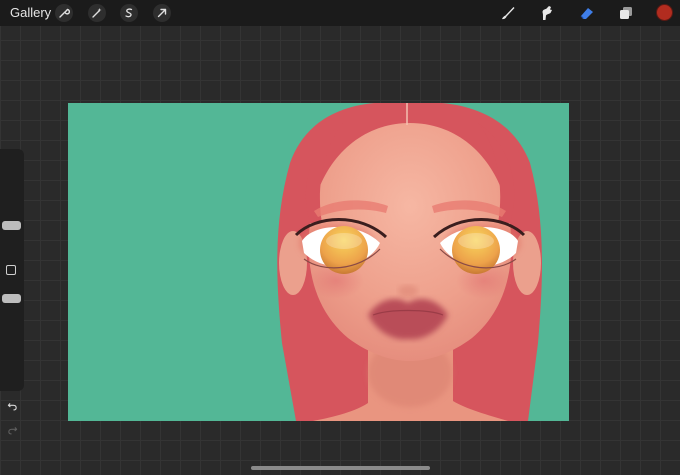 The width and height of the screenshot is (680, 475). Describe the element at coordinates (340, 468) in the screenshot. I see `home-indicator` at that location.